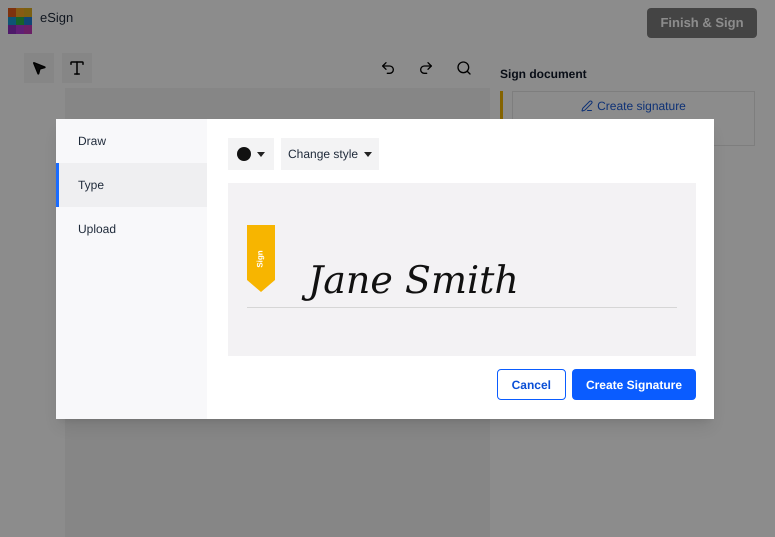 This screenshot has width=775, height=537. What do you see at coordinates (20, 21) in the screenshot?
I see `logo-icon` at bounding box center [20, 21].